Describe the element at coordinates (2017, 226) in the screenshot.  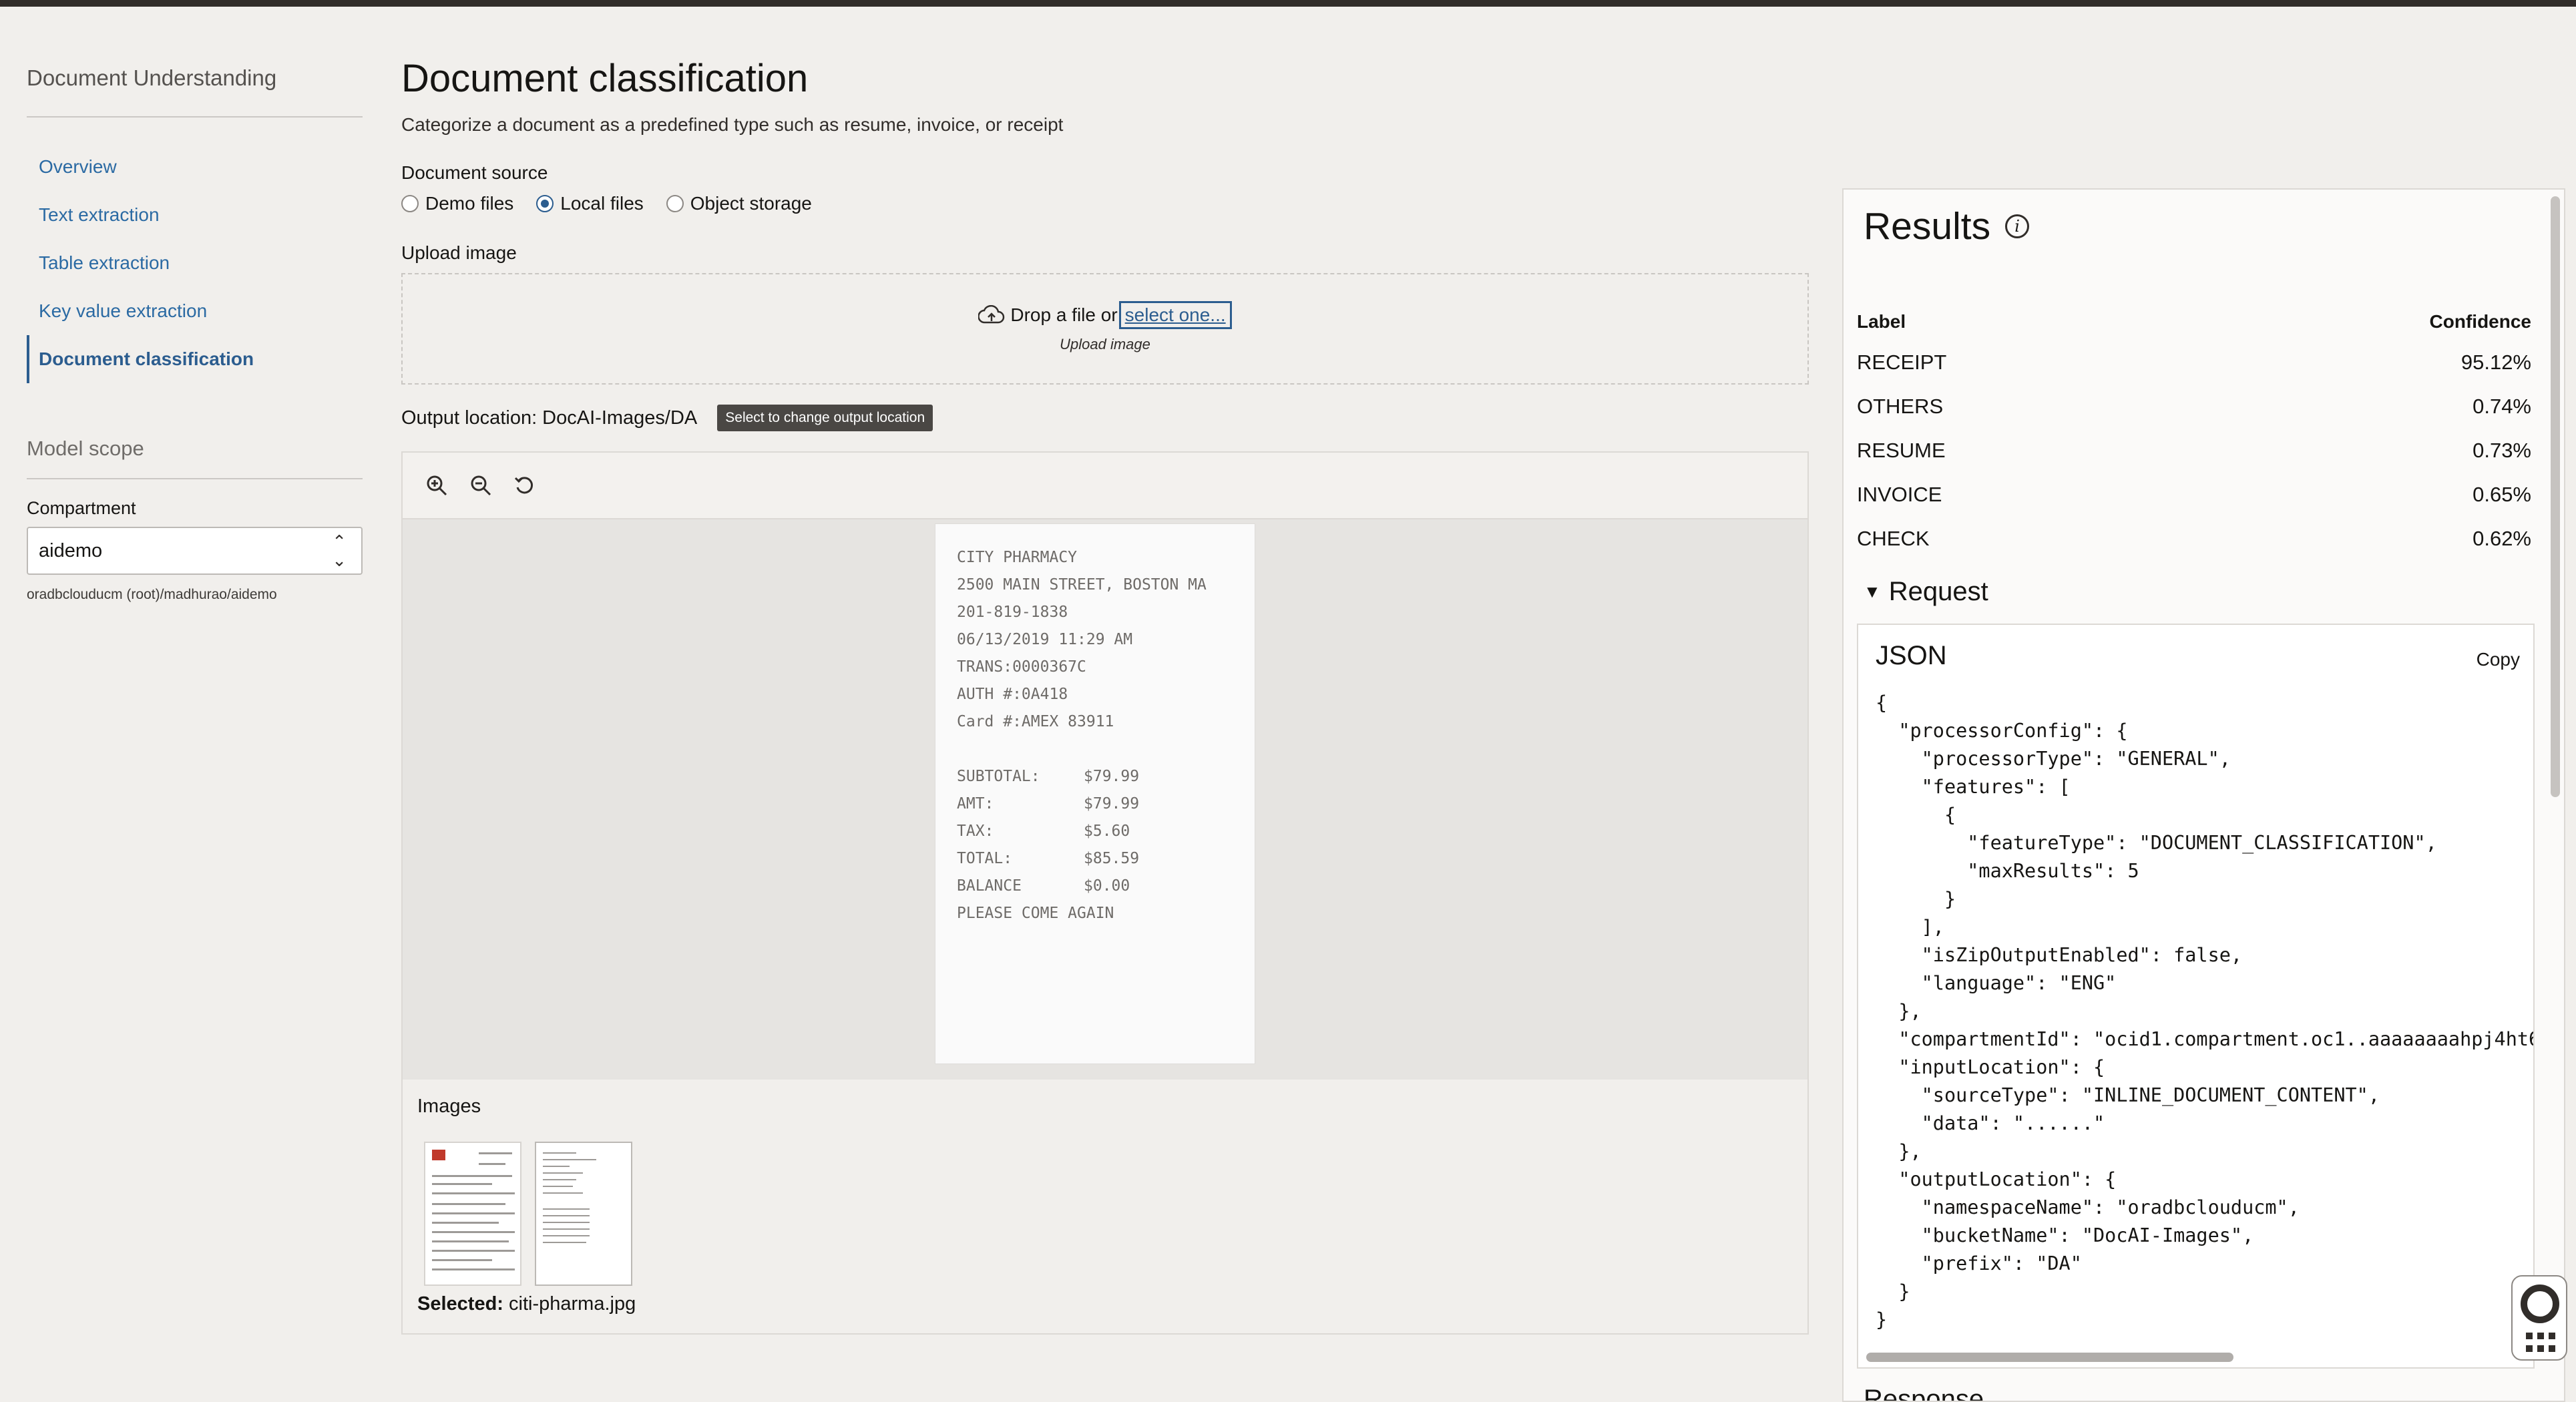
I see `info-icon: i` at that location.